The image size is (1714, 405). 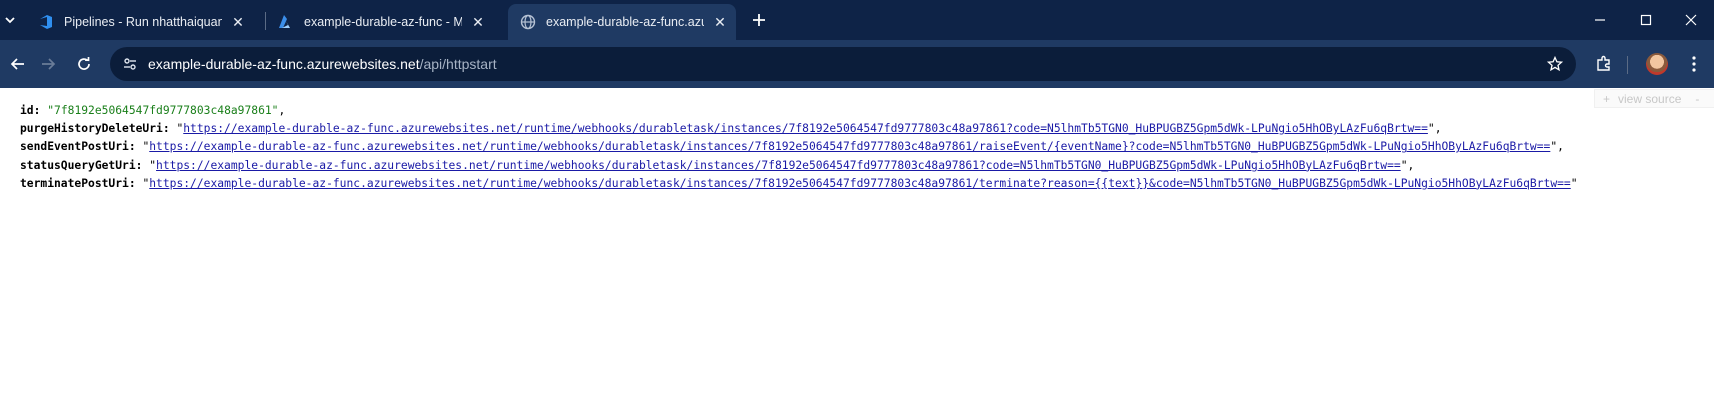 I want to click on profile-button, so click(x=1657, y=64).